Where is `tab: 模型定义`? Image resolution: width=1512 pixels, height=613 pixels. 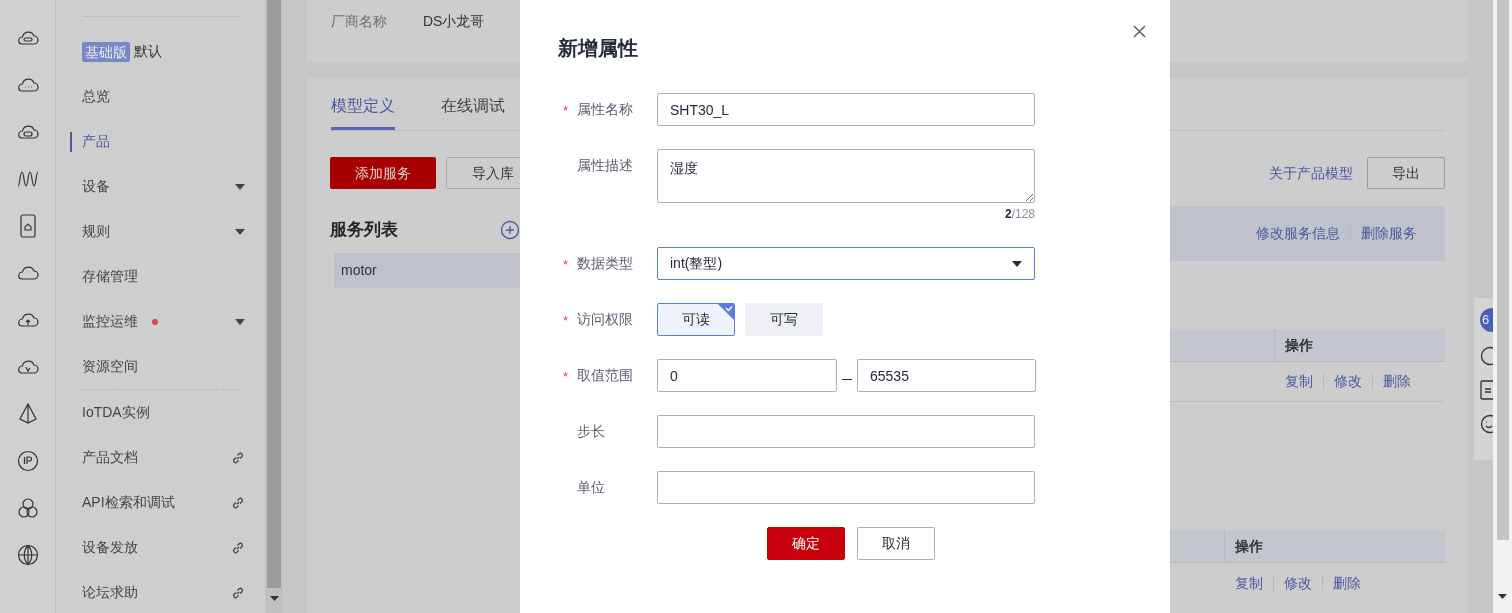 tab: 模型定义 is located at coordinates (363, 112).